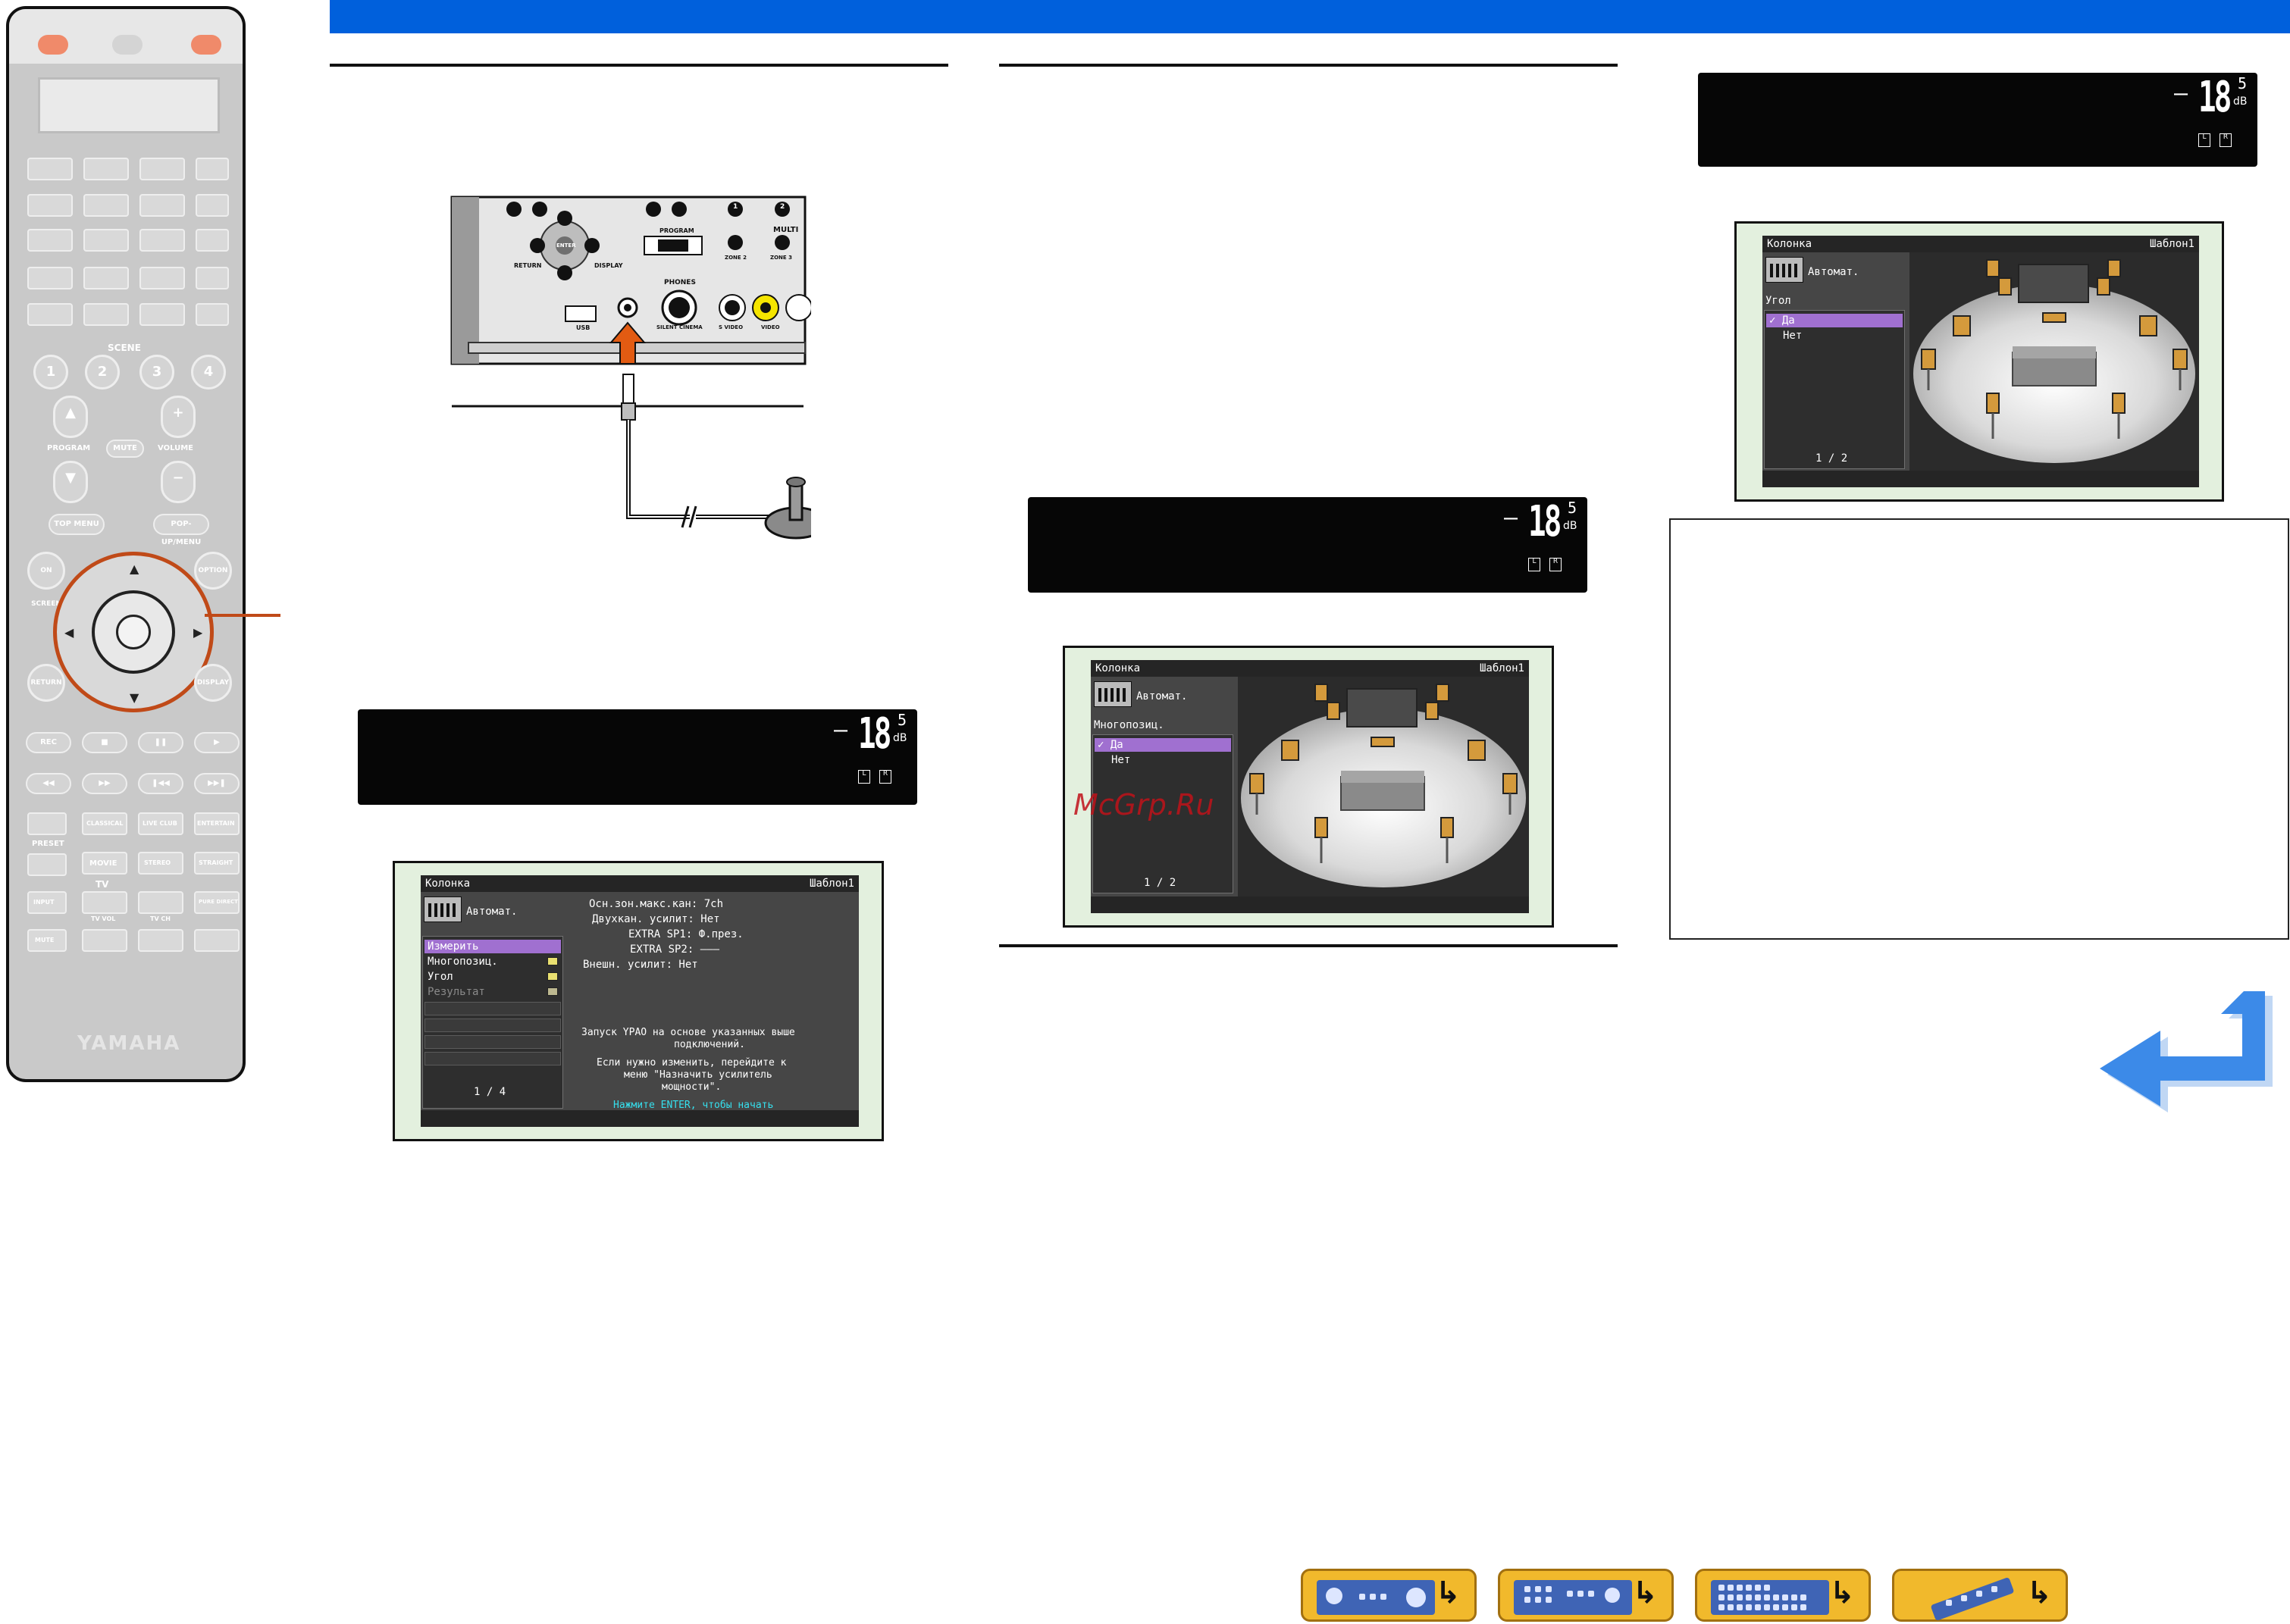 The image size is (2290, 1624). Describe the element at coordinates (160, 783) in the screenshot. I see `skip-back-button: ❚◀◀` at that location.